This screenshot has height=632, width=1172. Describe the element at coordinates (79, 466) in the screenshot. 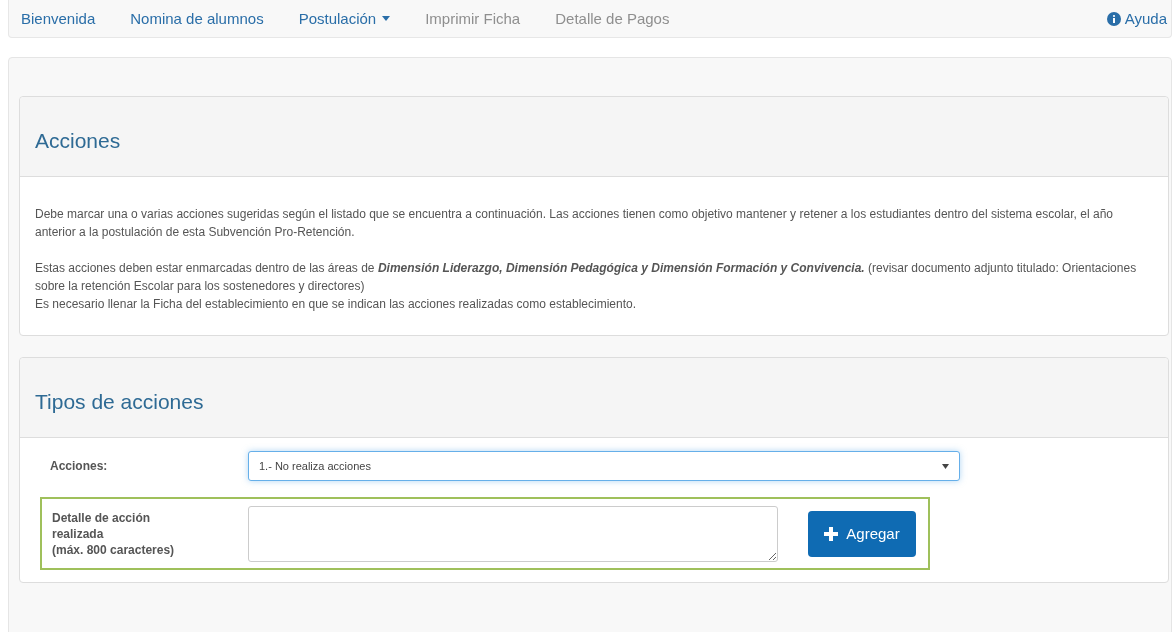

I see `field-label: Acciones:` at that location.